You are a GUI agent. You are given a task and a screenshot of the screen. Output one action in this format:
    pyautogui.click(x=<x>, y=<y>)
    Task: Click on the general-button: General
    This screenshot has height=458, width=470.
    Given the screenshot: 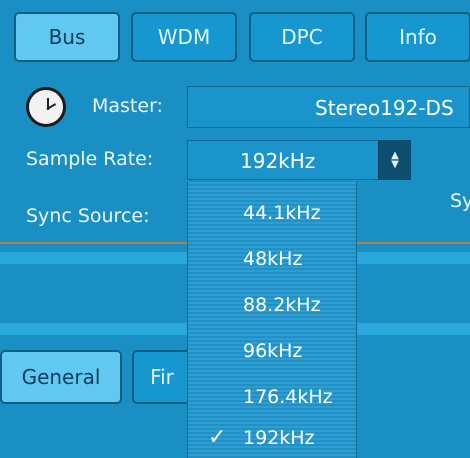 What is the action you would take?
    pyautogui.click(x=61, y=377)
    